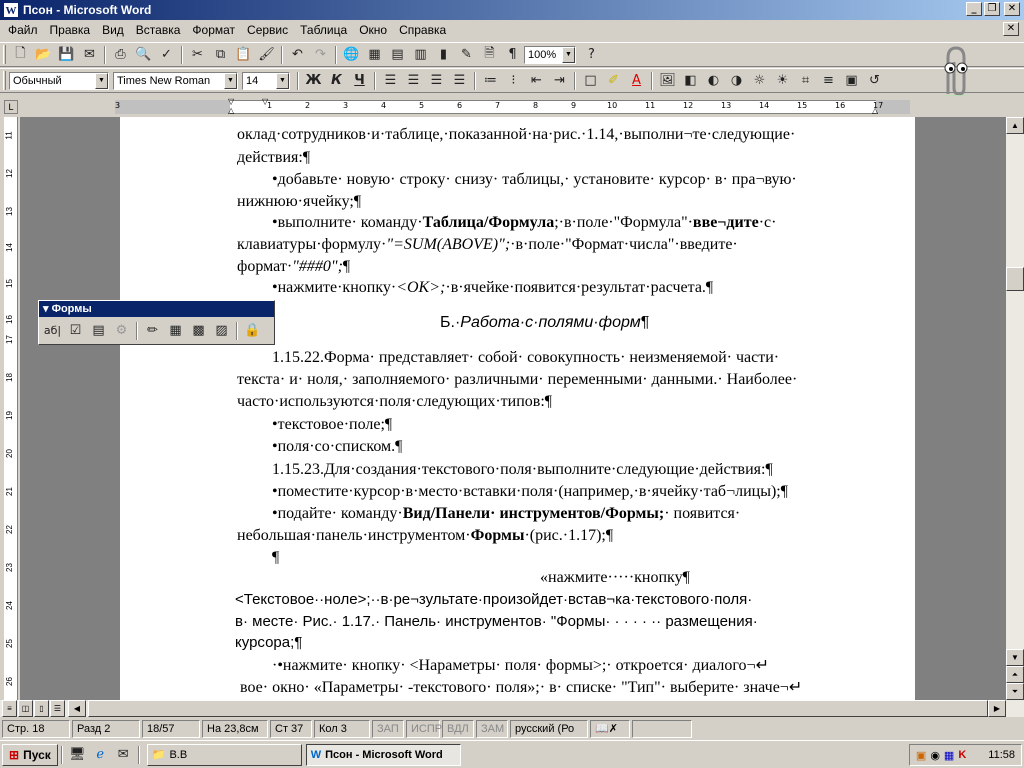 Image resolution: width=1024 pixels, height=768 pixels. Describe the element at coordinates (1015, 125) in the screenshot. I see `scroll-up-icon: ▲` at that location.